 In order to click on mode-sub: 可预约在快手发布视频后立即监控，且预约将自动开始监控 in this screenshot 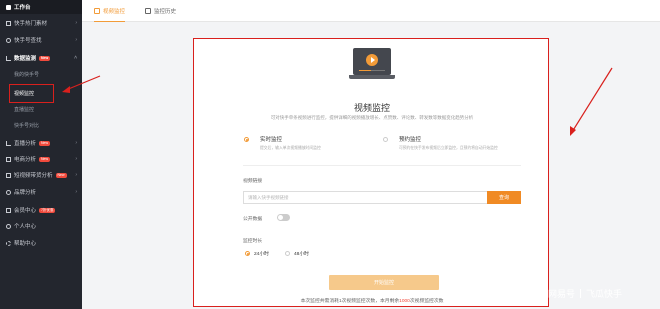, I will do `click(448, 148)`.